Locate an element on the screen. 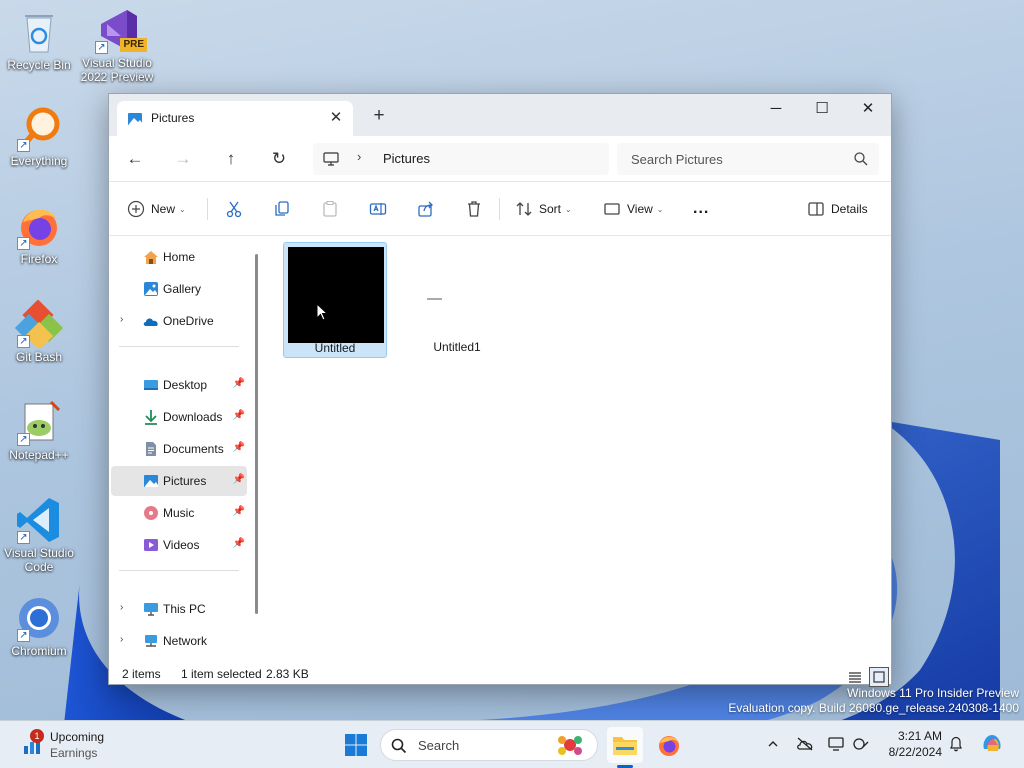  file-item: Untitled is located at coordinates (335, 300).